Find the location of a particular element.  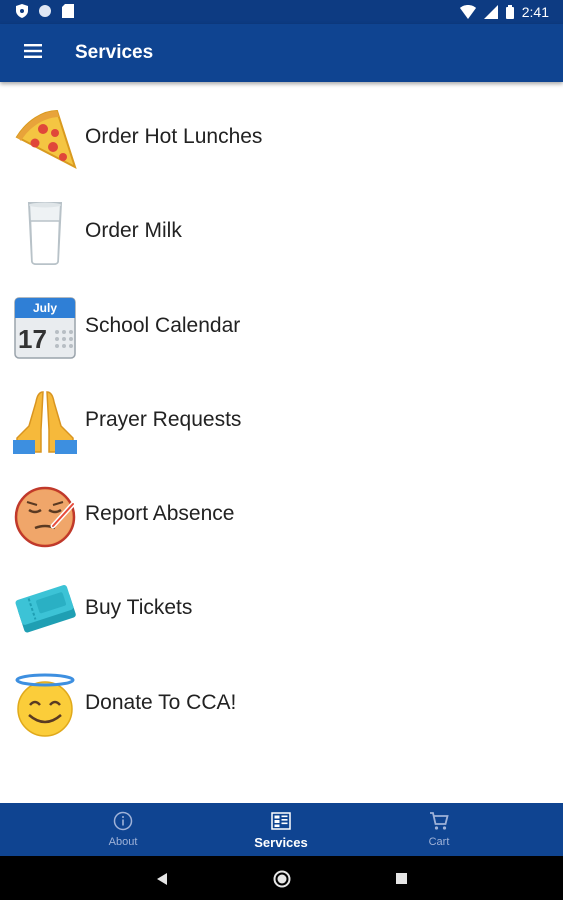

service-label: Report Absence is located at coordinates (160, 514).